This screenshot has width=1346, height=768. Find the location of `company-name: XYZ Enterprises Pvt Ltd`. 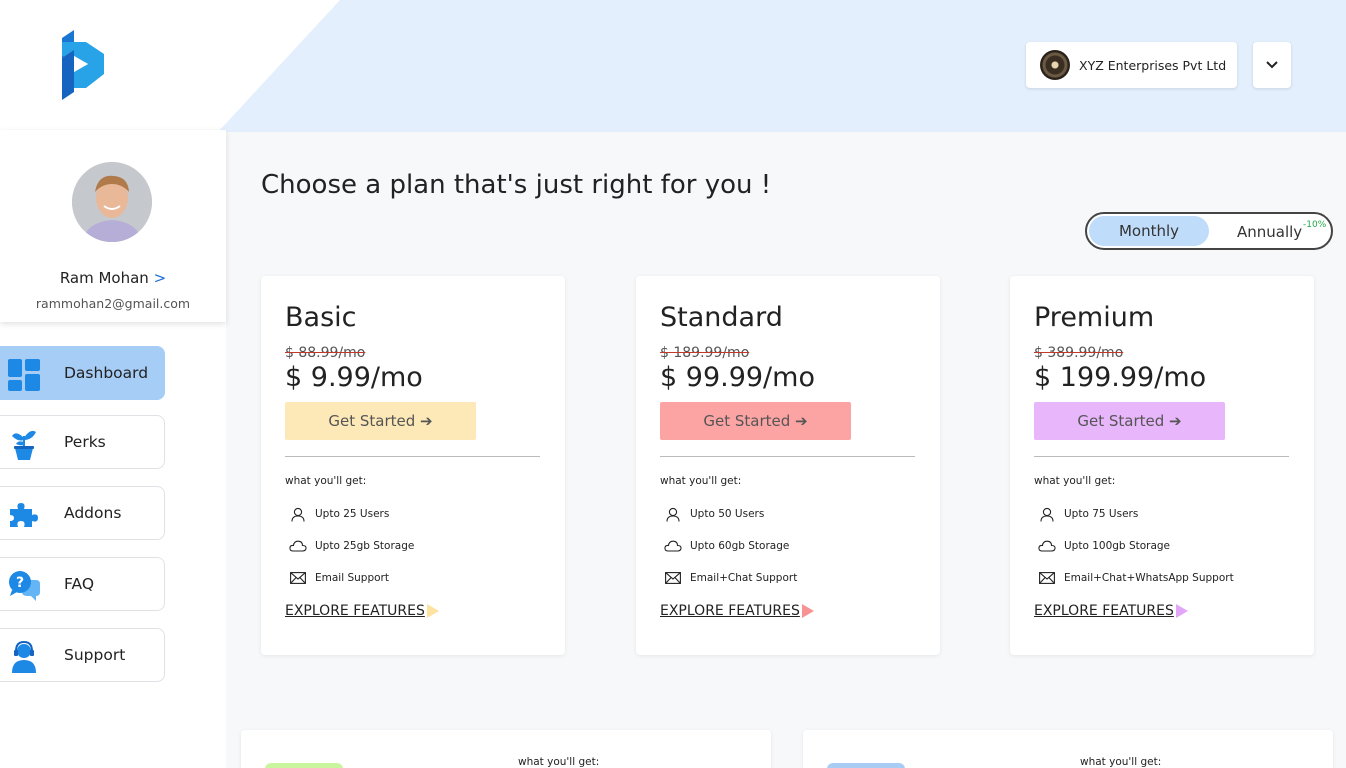

company-name: XYZ Enterprises Pvt Ltd is located at coordinates (1153, 65).